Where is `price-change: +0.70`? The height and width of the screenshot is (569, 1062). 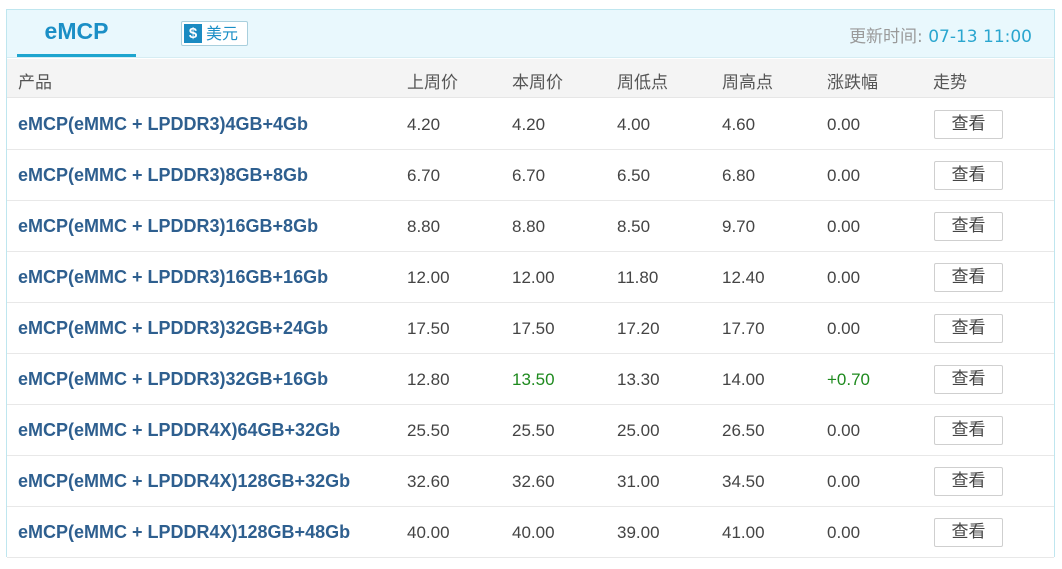
price-change: +0.70 is located at coordinates (849, 379).